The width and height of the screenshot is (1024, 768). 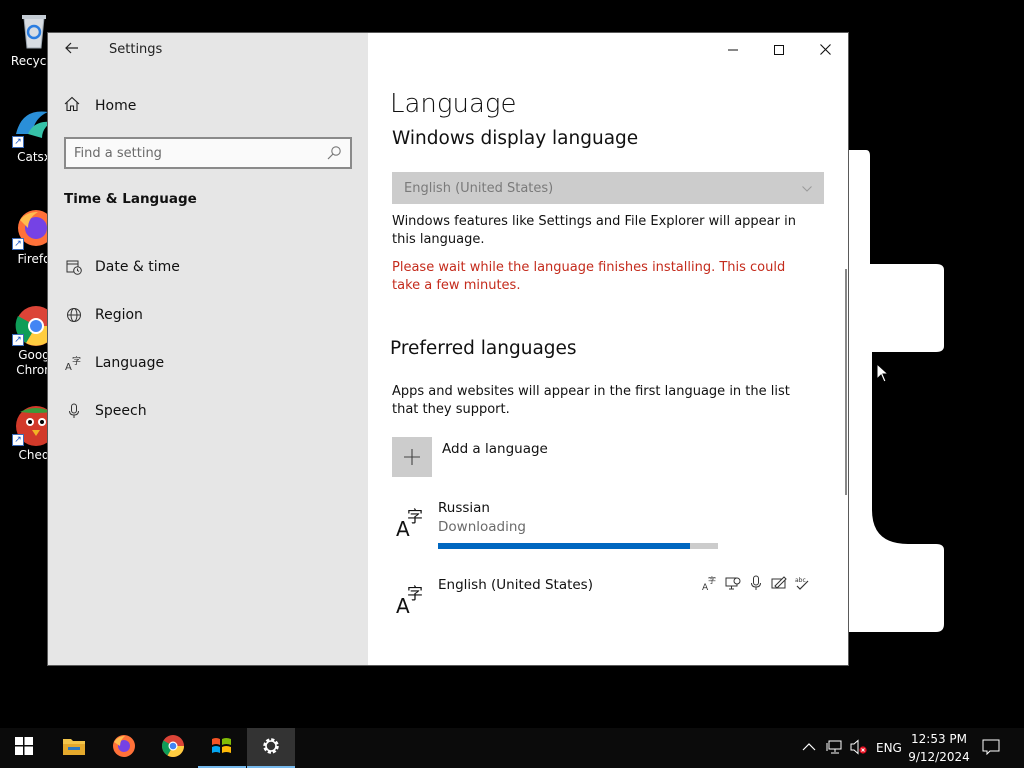 I want to click on taskbar-chrome, so click(x=173, y=748).